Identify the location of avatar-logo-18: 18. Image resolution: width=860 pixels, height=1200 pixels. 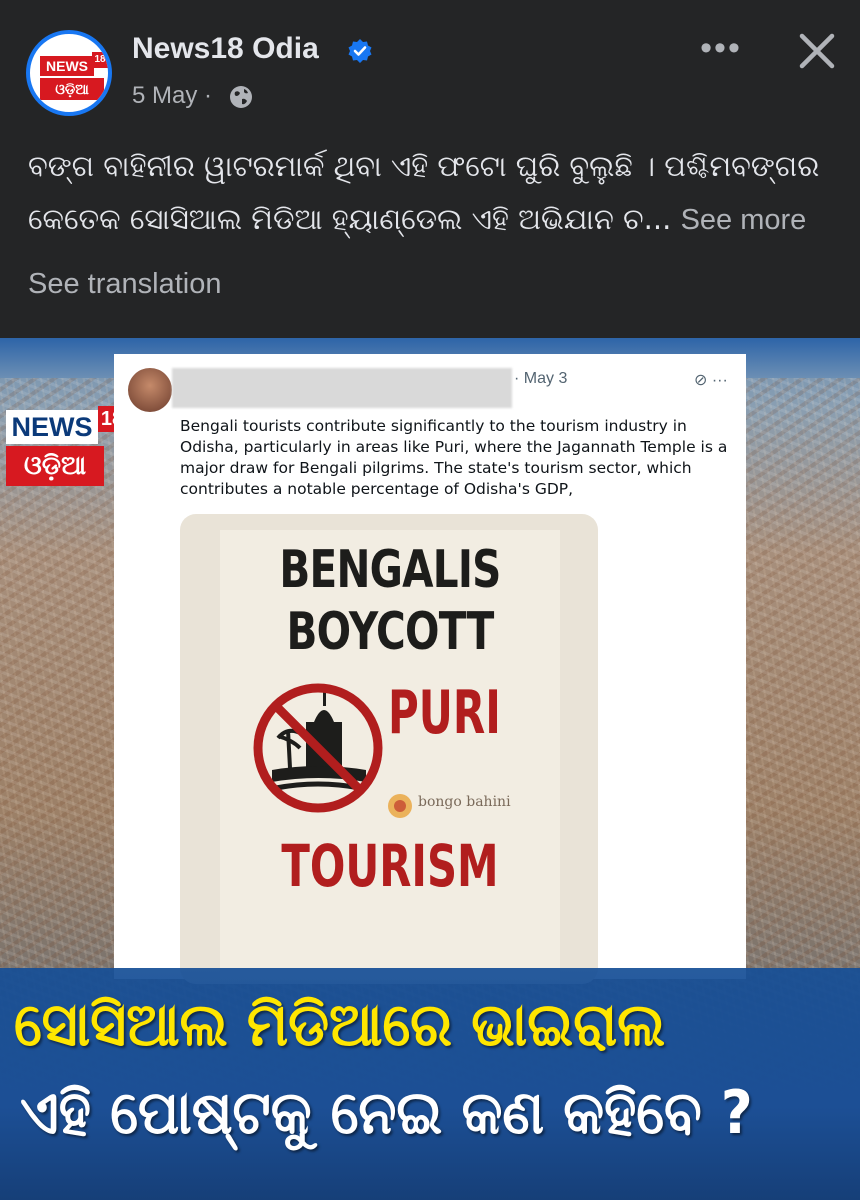
(100, 60).